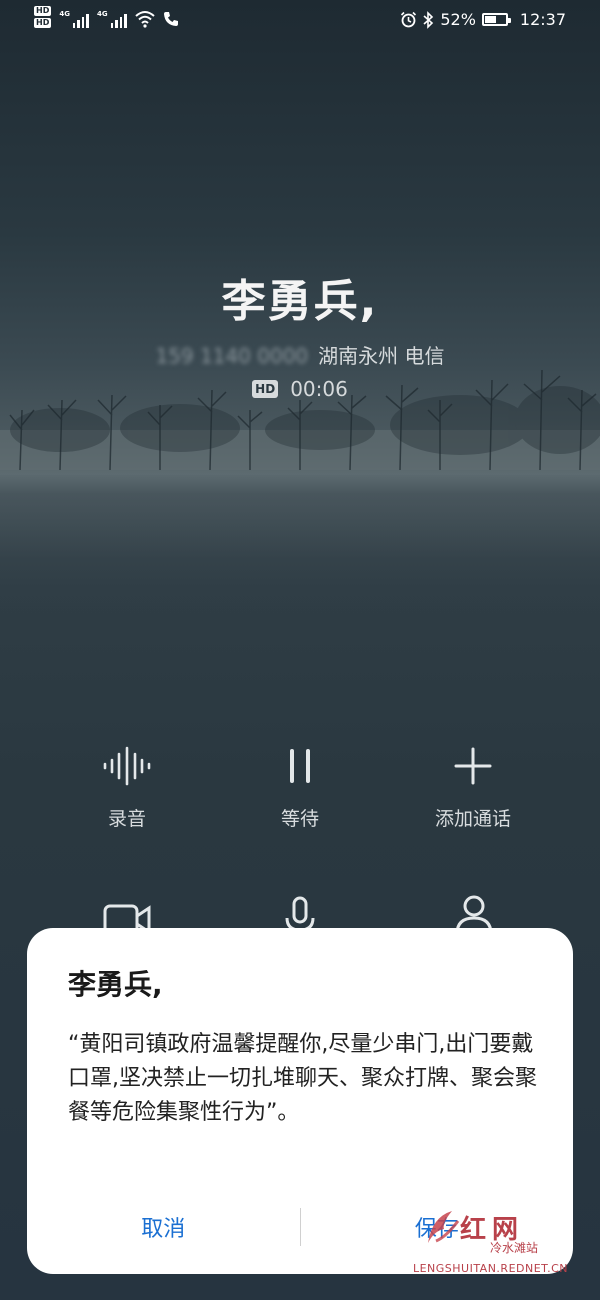  I want to click on caller-location-carrier: 湖南永州 电信, so click(381, 356).